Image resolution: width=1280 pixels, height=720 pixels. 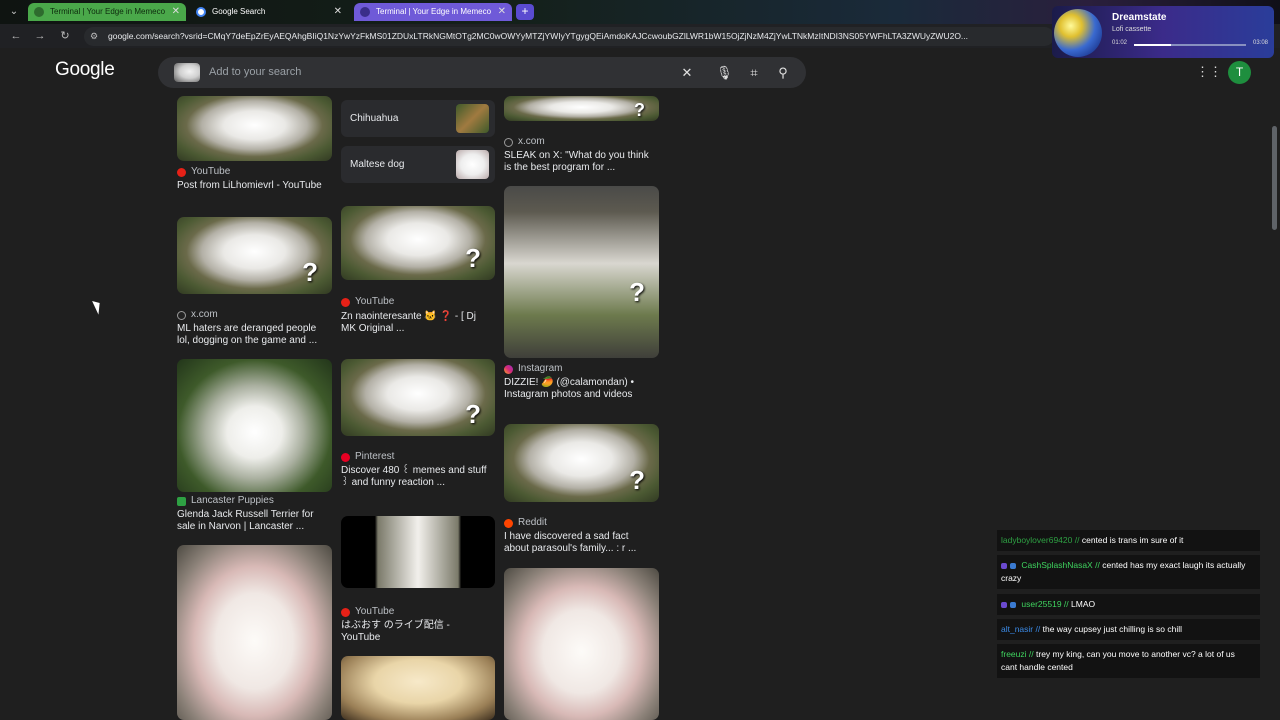 What do you see at coordinates (724, 73) in the screenshot?
I see `microphone-icon: 🎙` at bounding box center [724, 73].